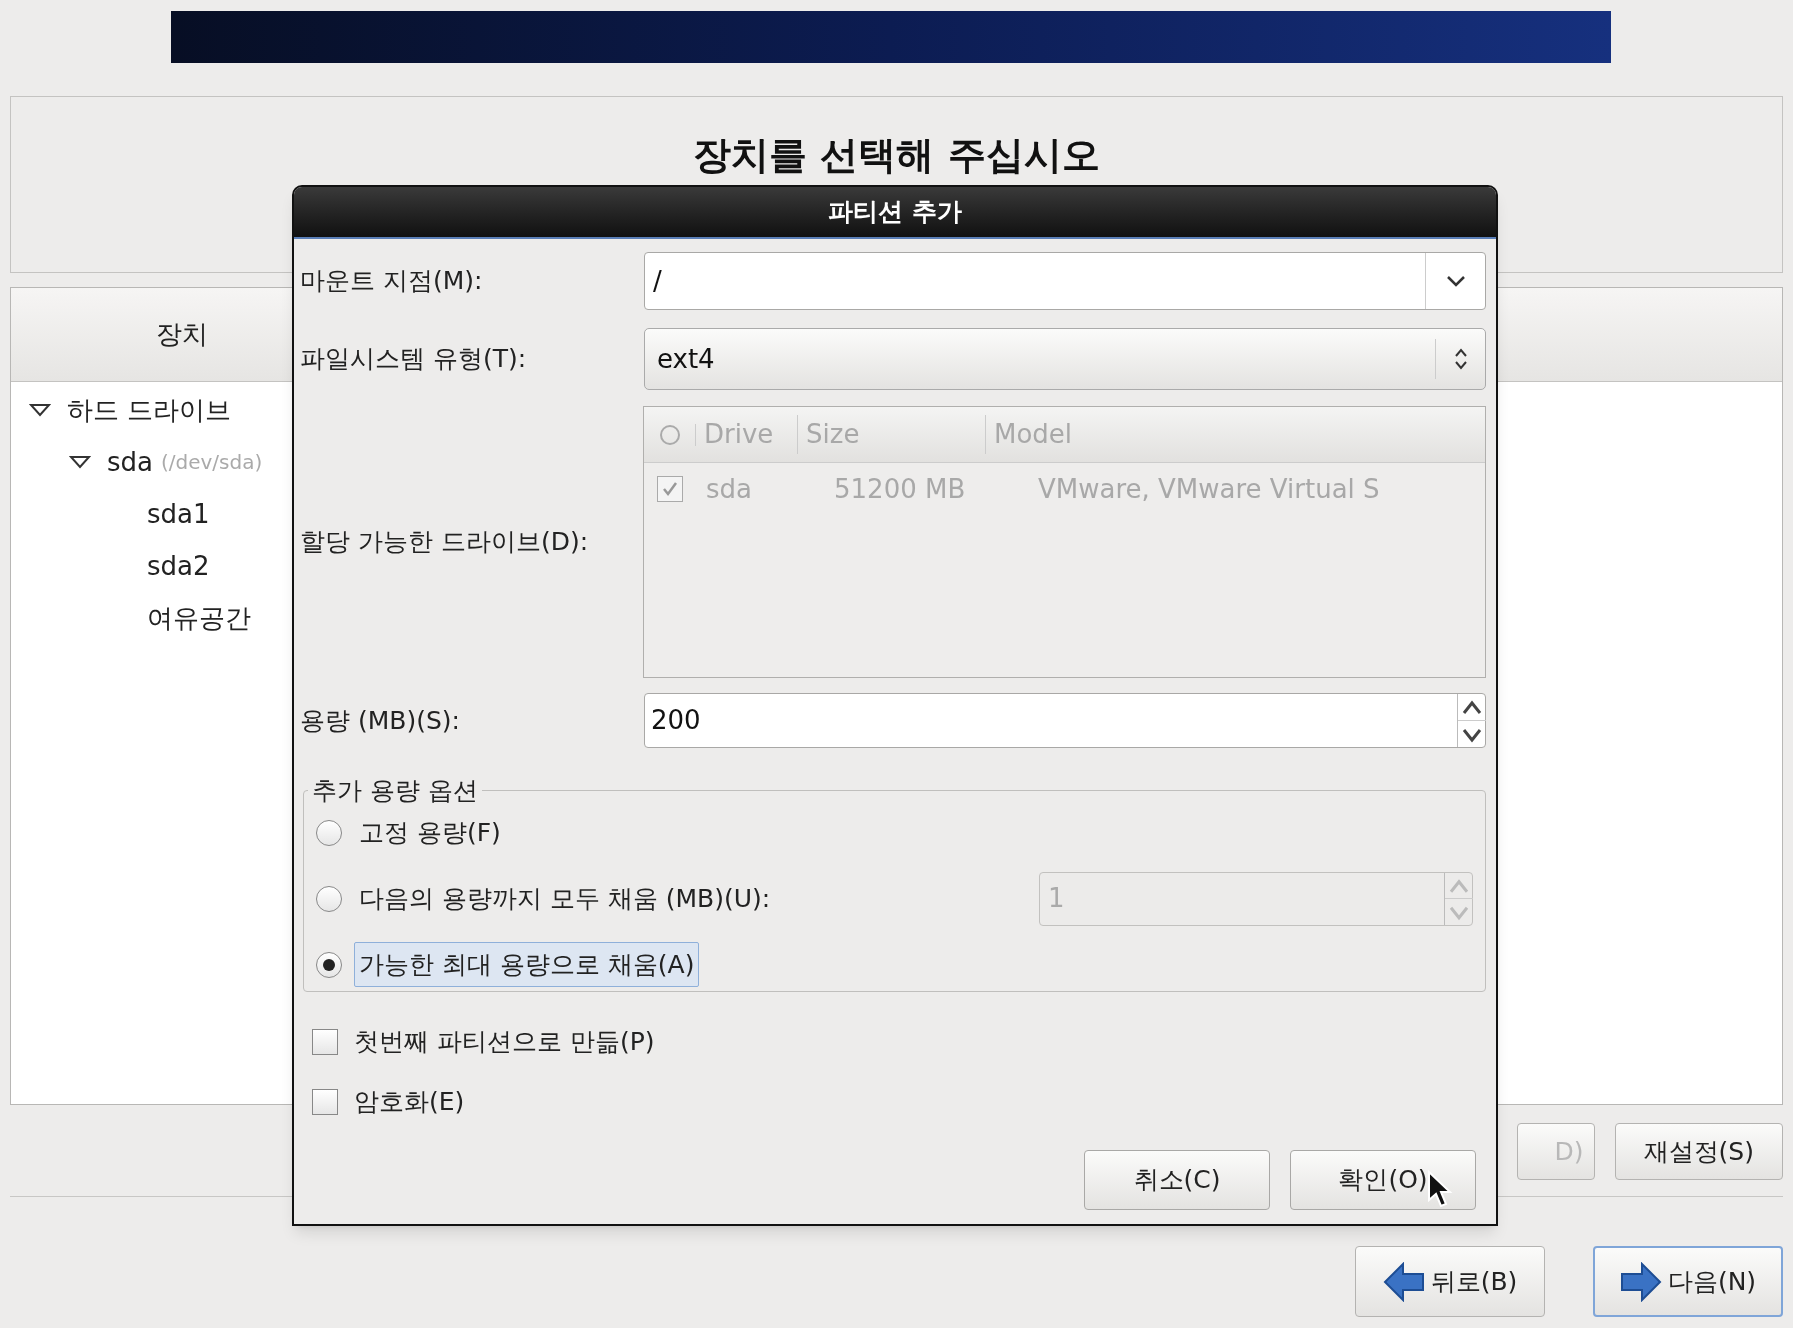  Describe the element at coordinates (130, 462) in the screenshot. I see `tree-item: sda` at that location.